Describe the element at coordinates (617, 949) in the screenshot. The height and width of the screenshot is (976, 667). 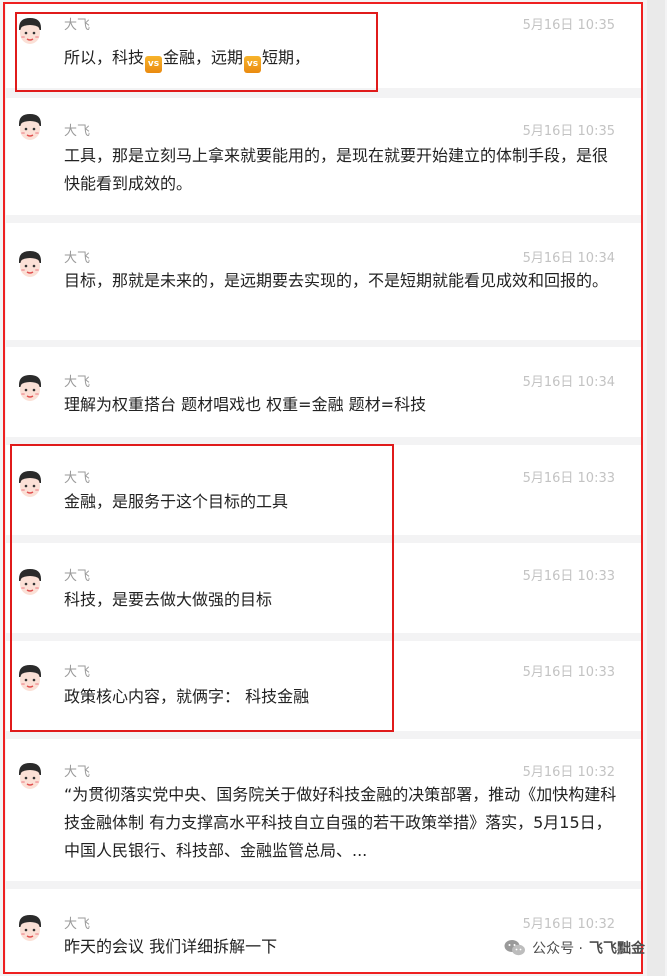
I see `watermark-account-name: 飞飞黜金` at that location.